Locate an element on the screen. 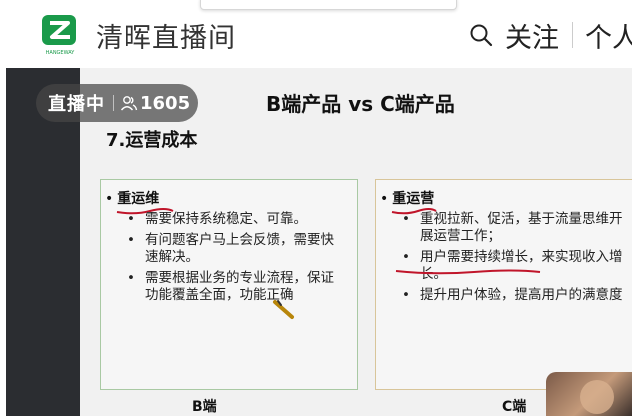 This screenshot has width=632, height=416. c-heading: • 重运营 is located at coordinates (407, 199).